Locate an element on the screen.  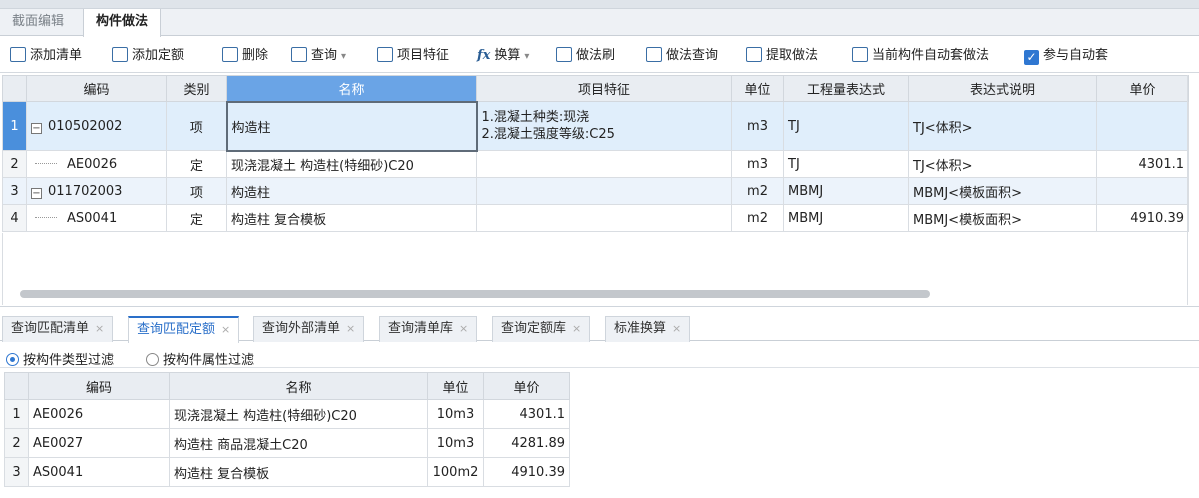
price-cell: 4281.89 is located at coordinates (526, 443).